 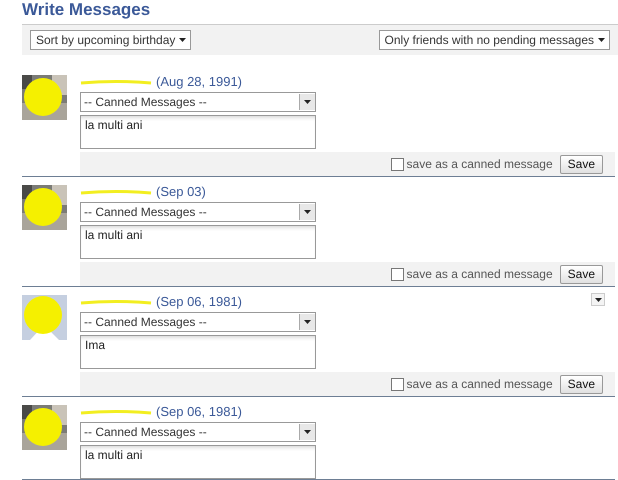 I want to click on birthday-date: (Aug 28, 1991), so click(x=199, y=81).